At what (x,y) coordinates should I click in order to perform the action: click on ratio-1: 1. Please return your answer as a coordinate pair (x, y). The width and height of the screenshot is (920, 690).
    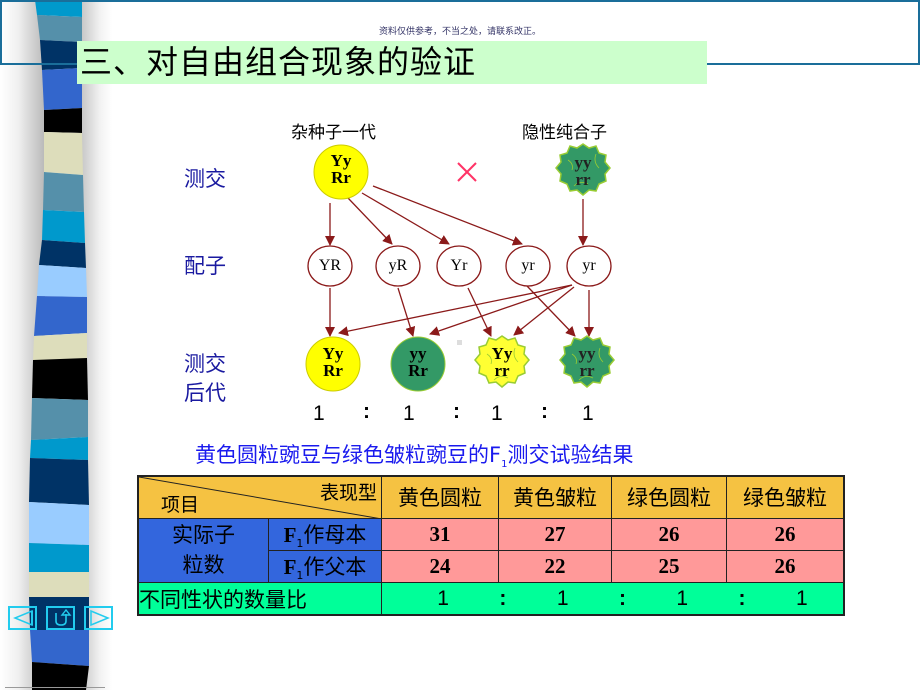
    Looking at the image, I should click on (319, 413).